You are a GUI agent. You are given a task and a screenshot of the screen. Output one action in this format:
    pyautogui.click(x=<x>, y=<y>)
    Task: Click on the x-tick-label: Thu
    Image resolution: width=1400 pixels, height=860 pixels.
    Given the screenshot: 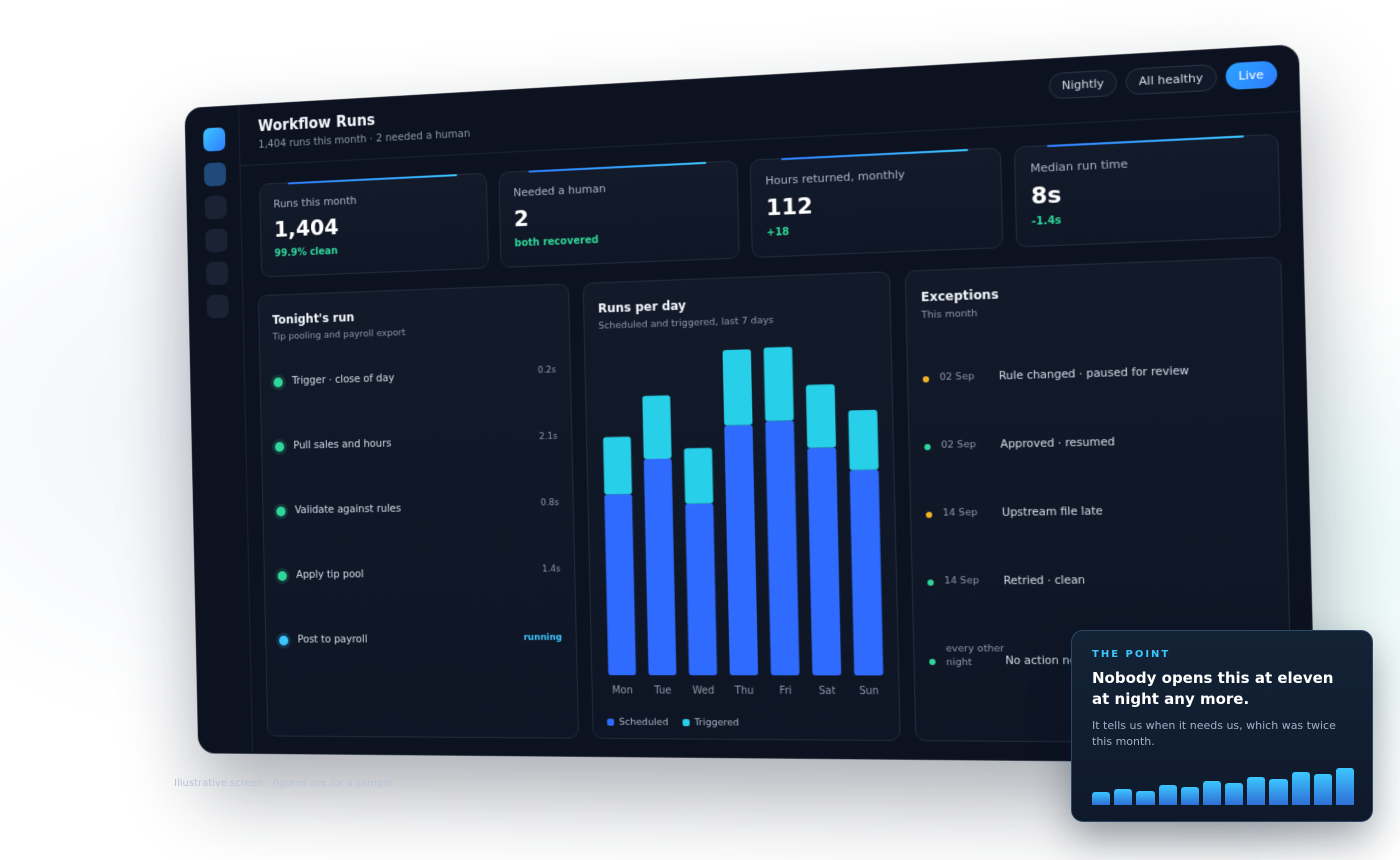 What is the action you would take?
    pyautogui.click(x=744, y=690)
    